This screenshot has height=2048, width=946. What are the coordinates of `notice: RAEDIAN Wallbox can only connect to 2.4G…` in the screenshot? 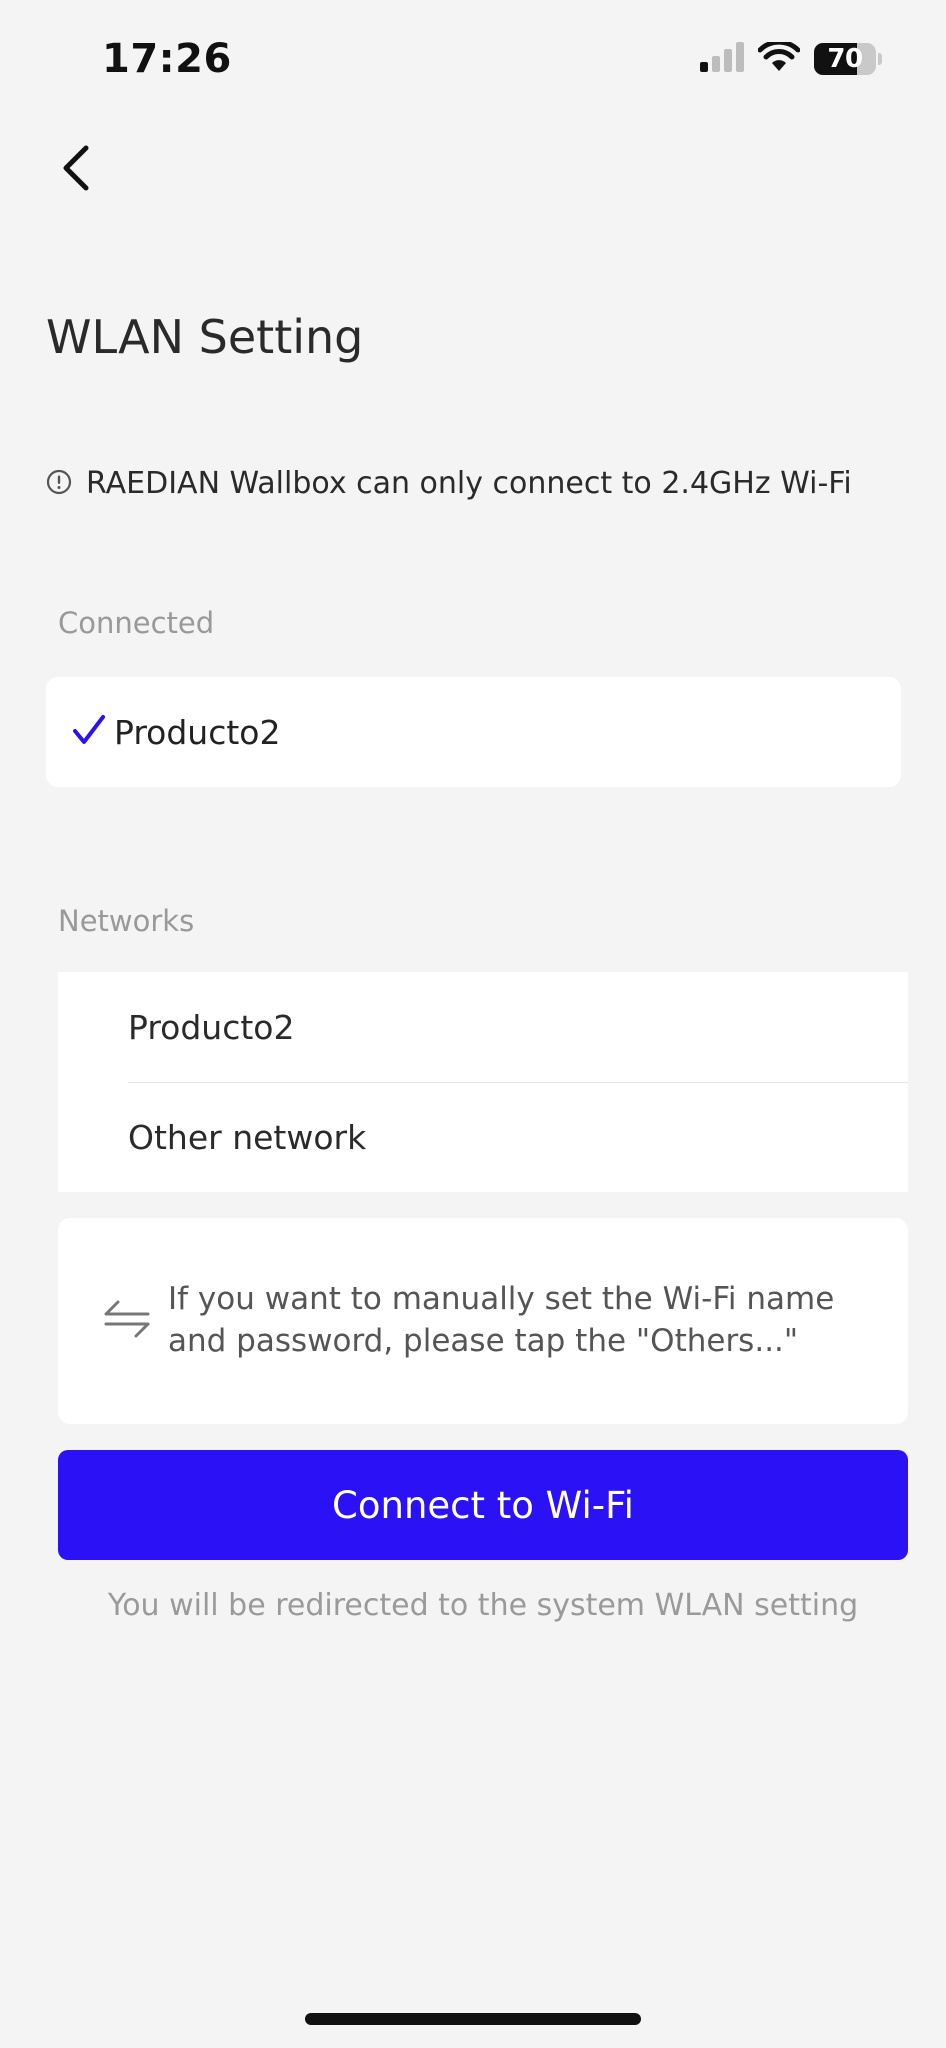 It's located at (449, 483).